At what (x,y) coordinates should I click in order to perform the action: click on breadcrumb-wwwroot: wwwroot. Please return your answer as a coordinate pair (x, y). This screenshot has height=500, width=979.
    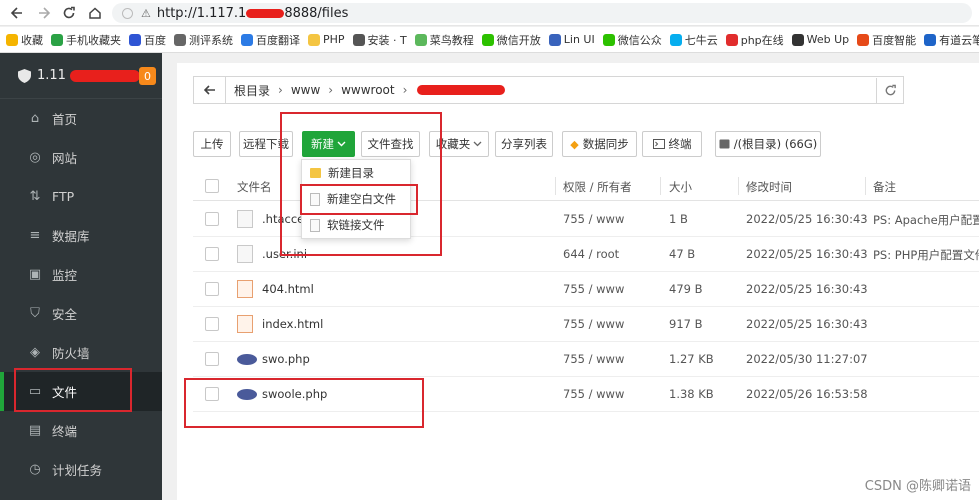
    Looking at the image, I should click on (368, 90).